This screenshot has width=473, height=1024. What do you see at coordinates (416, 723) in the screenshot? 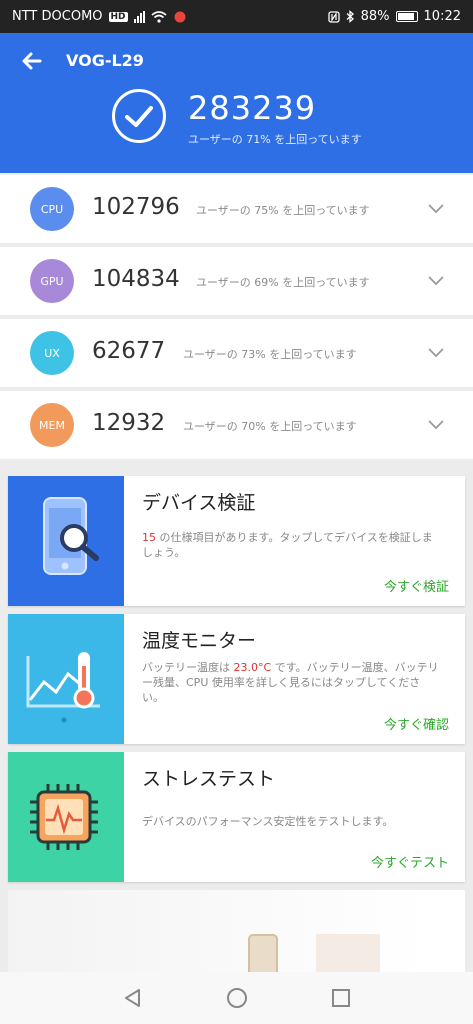
I see `check-now-button: 今すぐ確認` at bounding box center [416, 723].